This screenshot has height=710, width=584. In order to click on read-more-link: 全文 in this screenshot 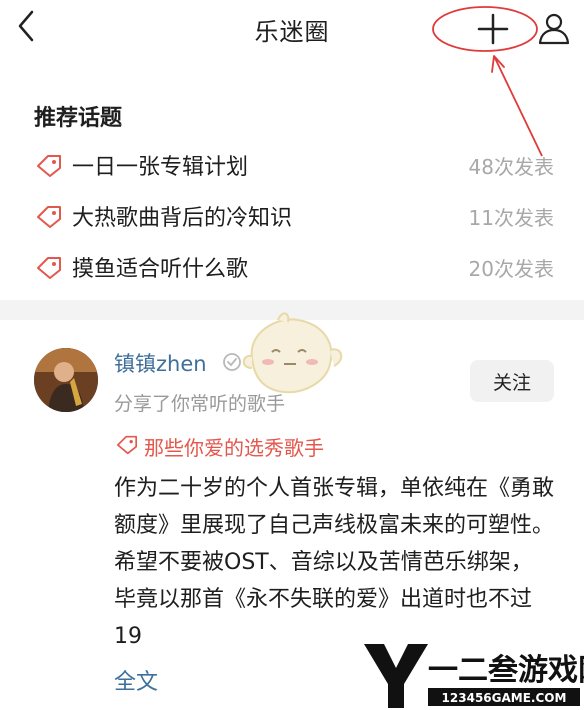, I will do `click(136, 680)`.